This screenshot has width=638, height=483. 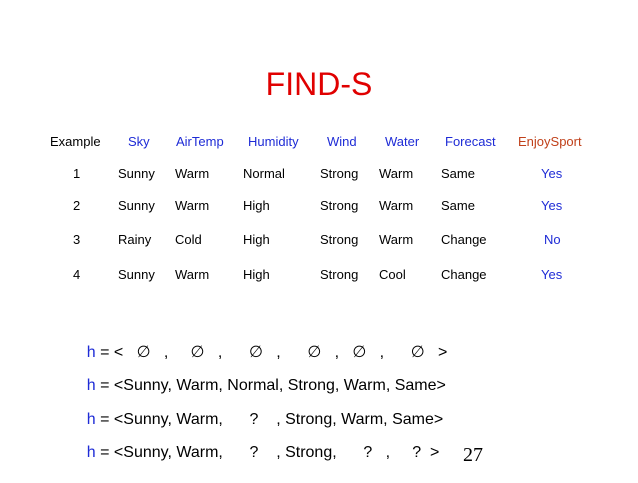 I want to click on row4-airtemp: Warm, so click(x=192, y=274).